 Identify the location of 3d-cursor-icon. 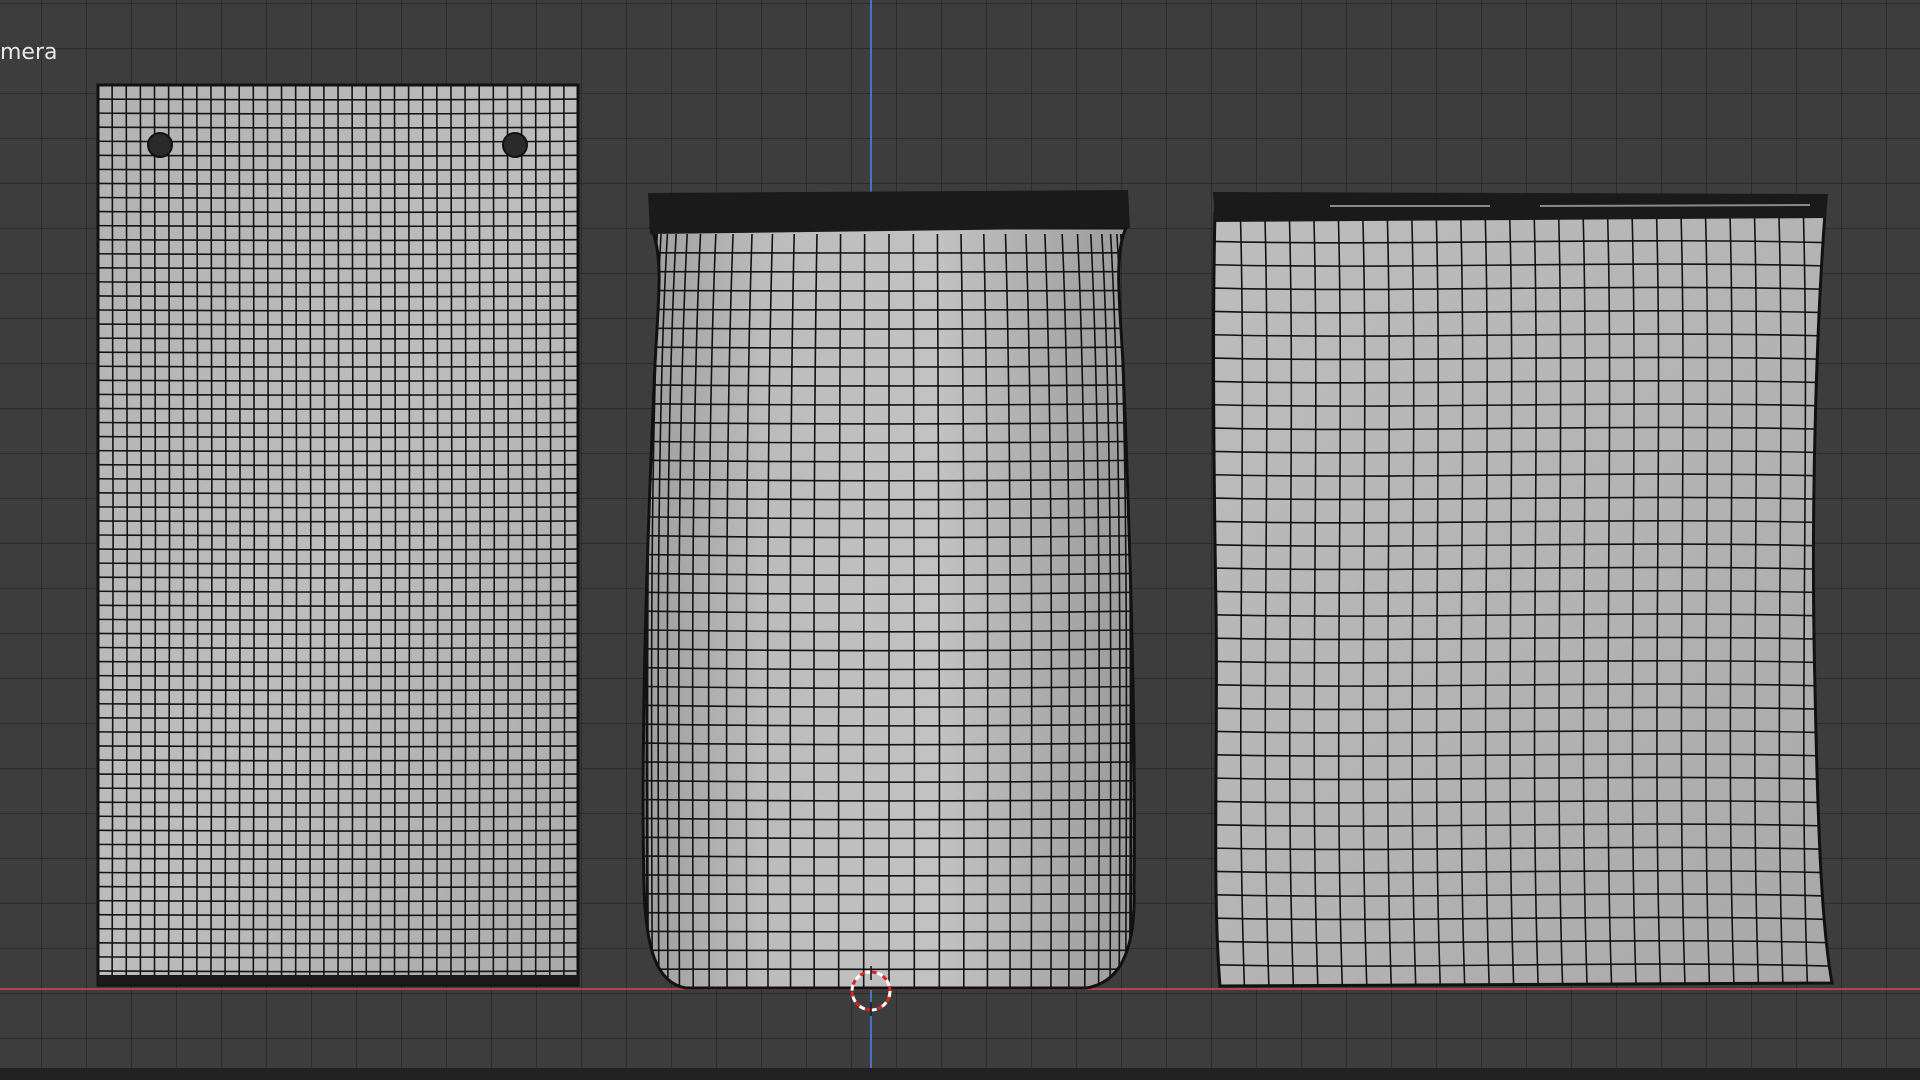
(871, 991).